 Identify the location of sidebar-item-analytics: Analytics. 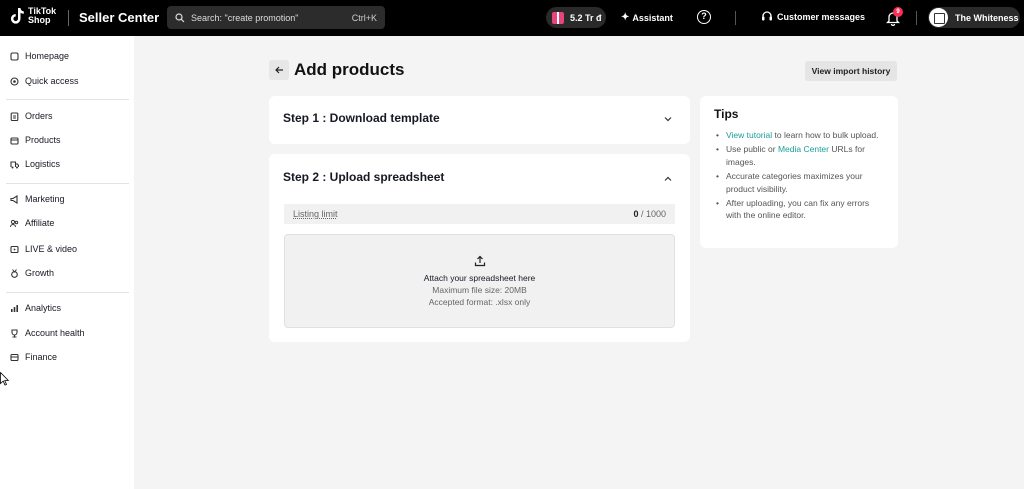
(35, 308).